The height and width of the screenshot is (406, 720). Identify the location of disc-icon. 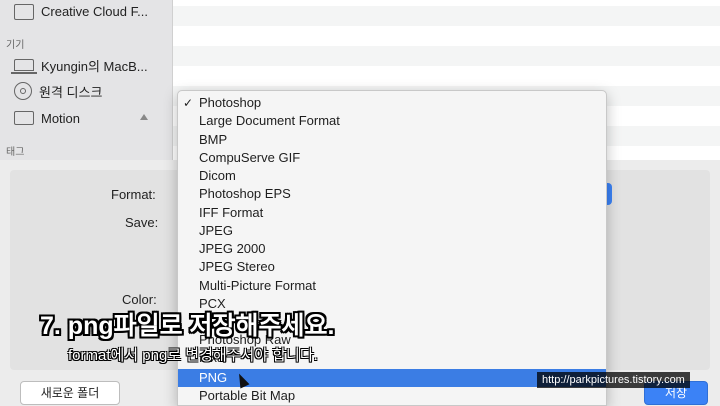
(23, 91).